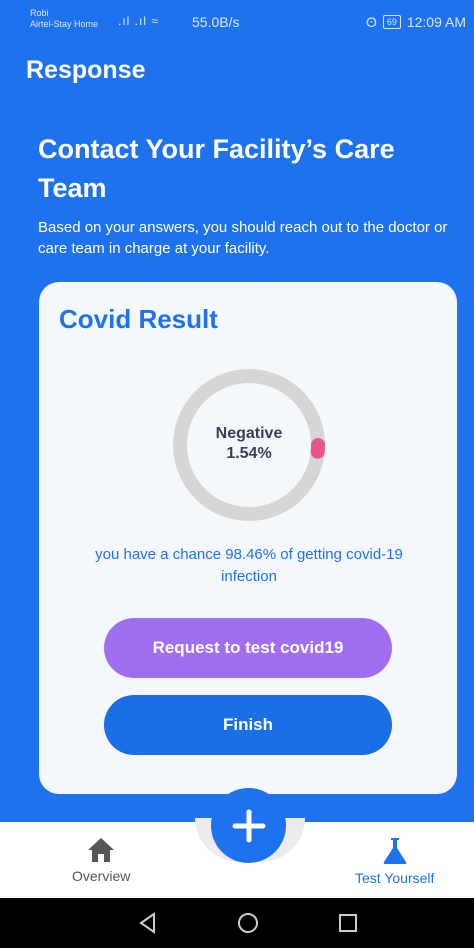 The width and height of the screenshot is (474, 948). Describe the element at coordinates (371, 22) in the screenshot. I see `eye-comfort-icon: ʘ` at that location.